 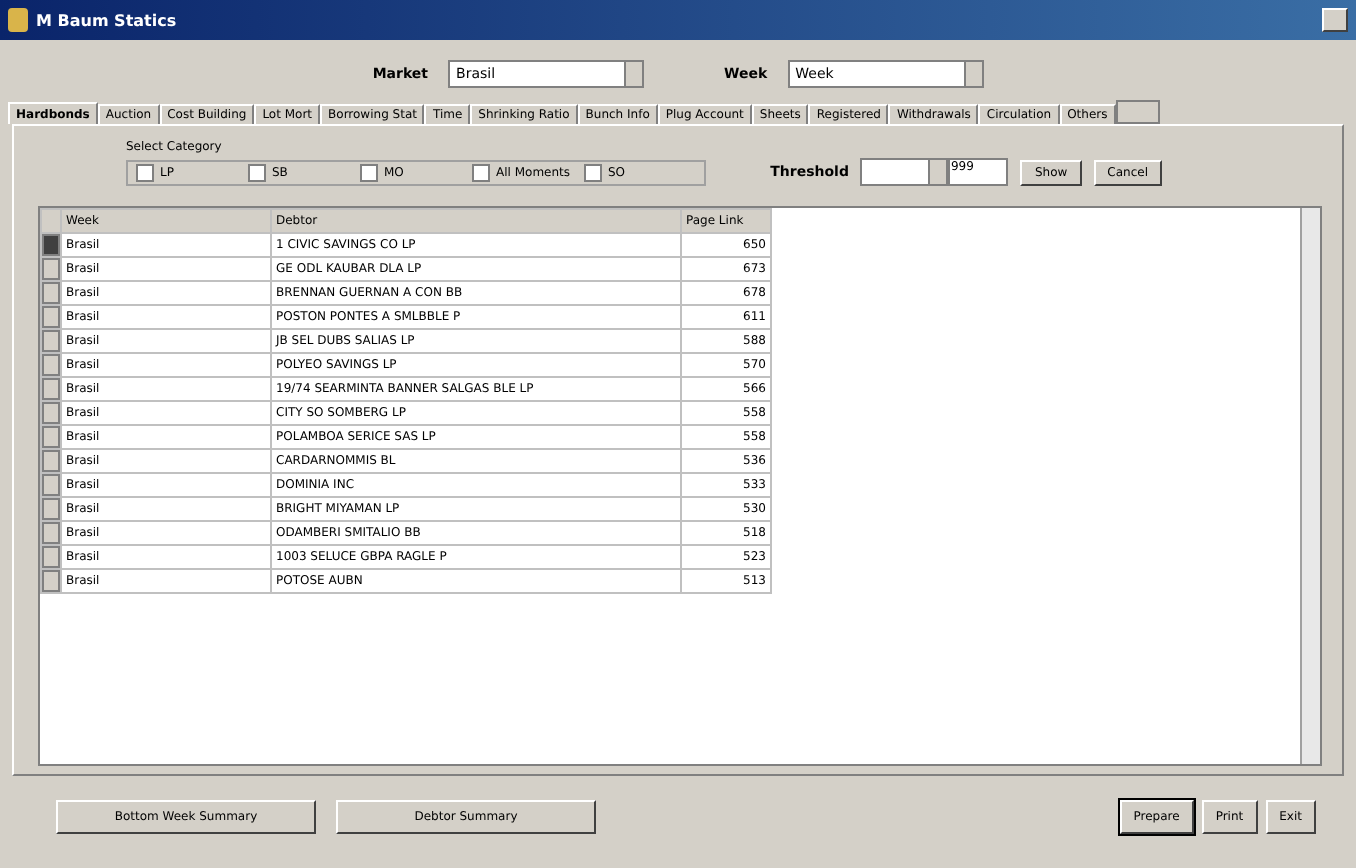 What do you see at coordinates (106, 20) in the screenshot?
I see `window-title: M Baum Statics` at bounding box center [106, 20].